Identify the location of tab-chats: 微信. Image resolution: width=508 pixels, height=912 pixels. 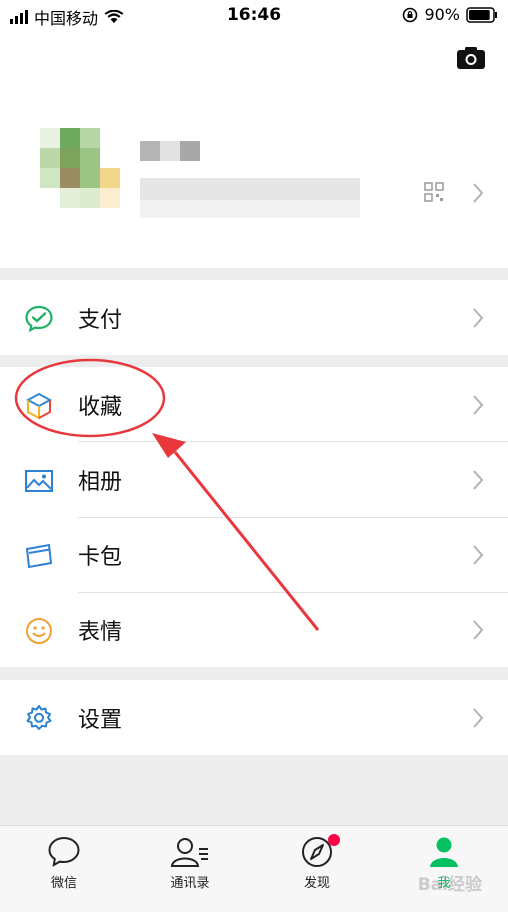
(64, 863).